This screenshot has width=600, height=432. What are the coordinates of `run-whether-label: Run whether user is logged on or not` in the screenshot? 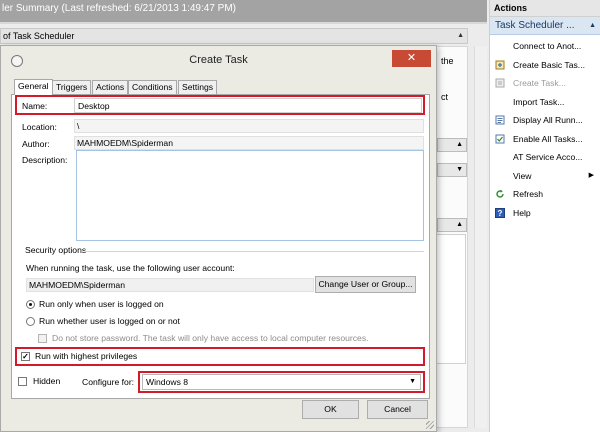 It's located at (109, 321).